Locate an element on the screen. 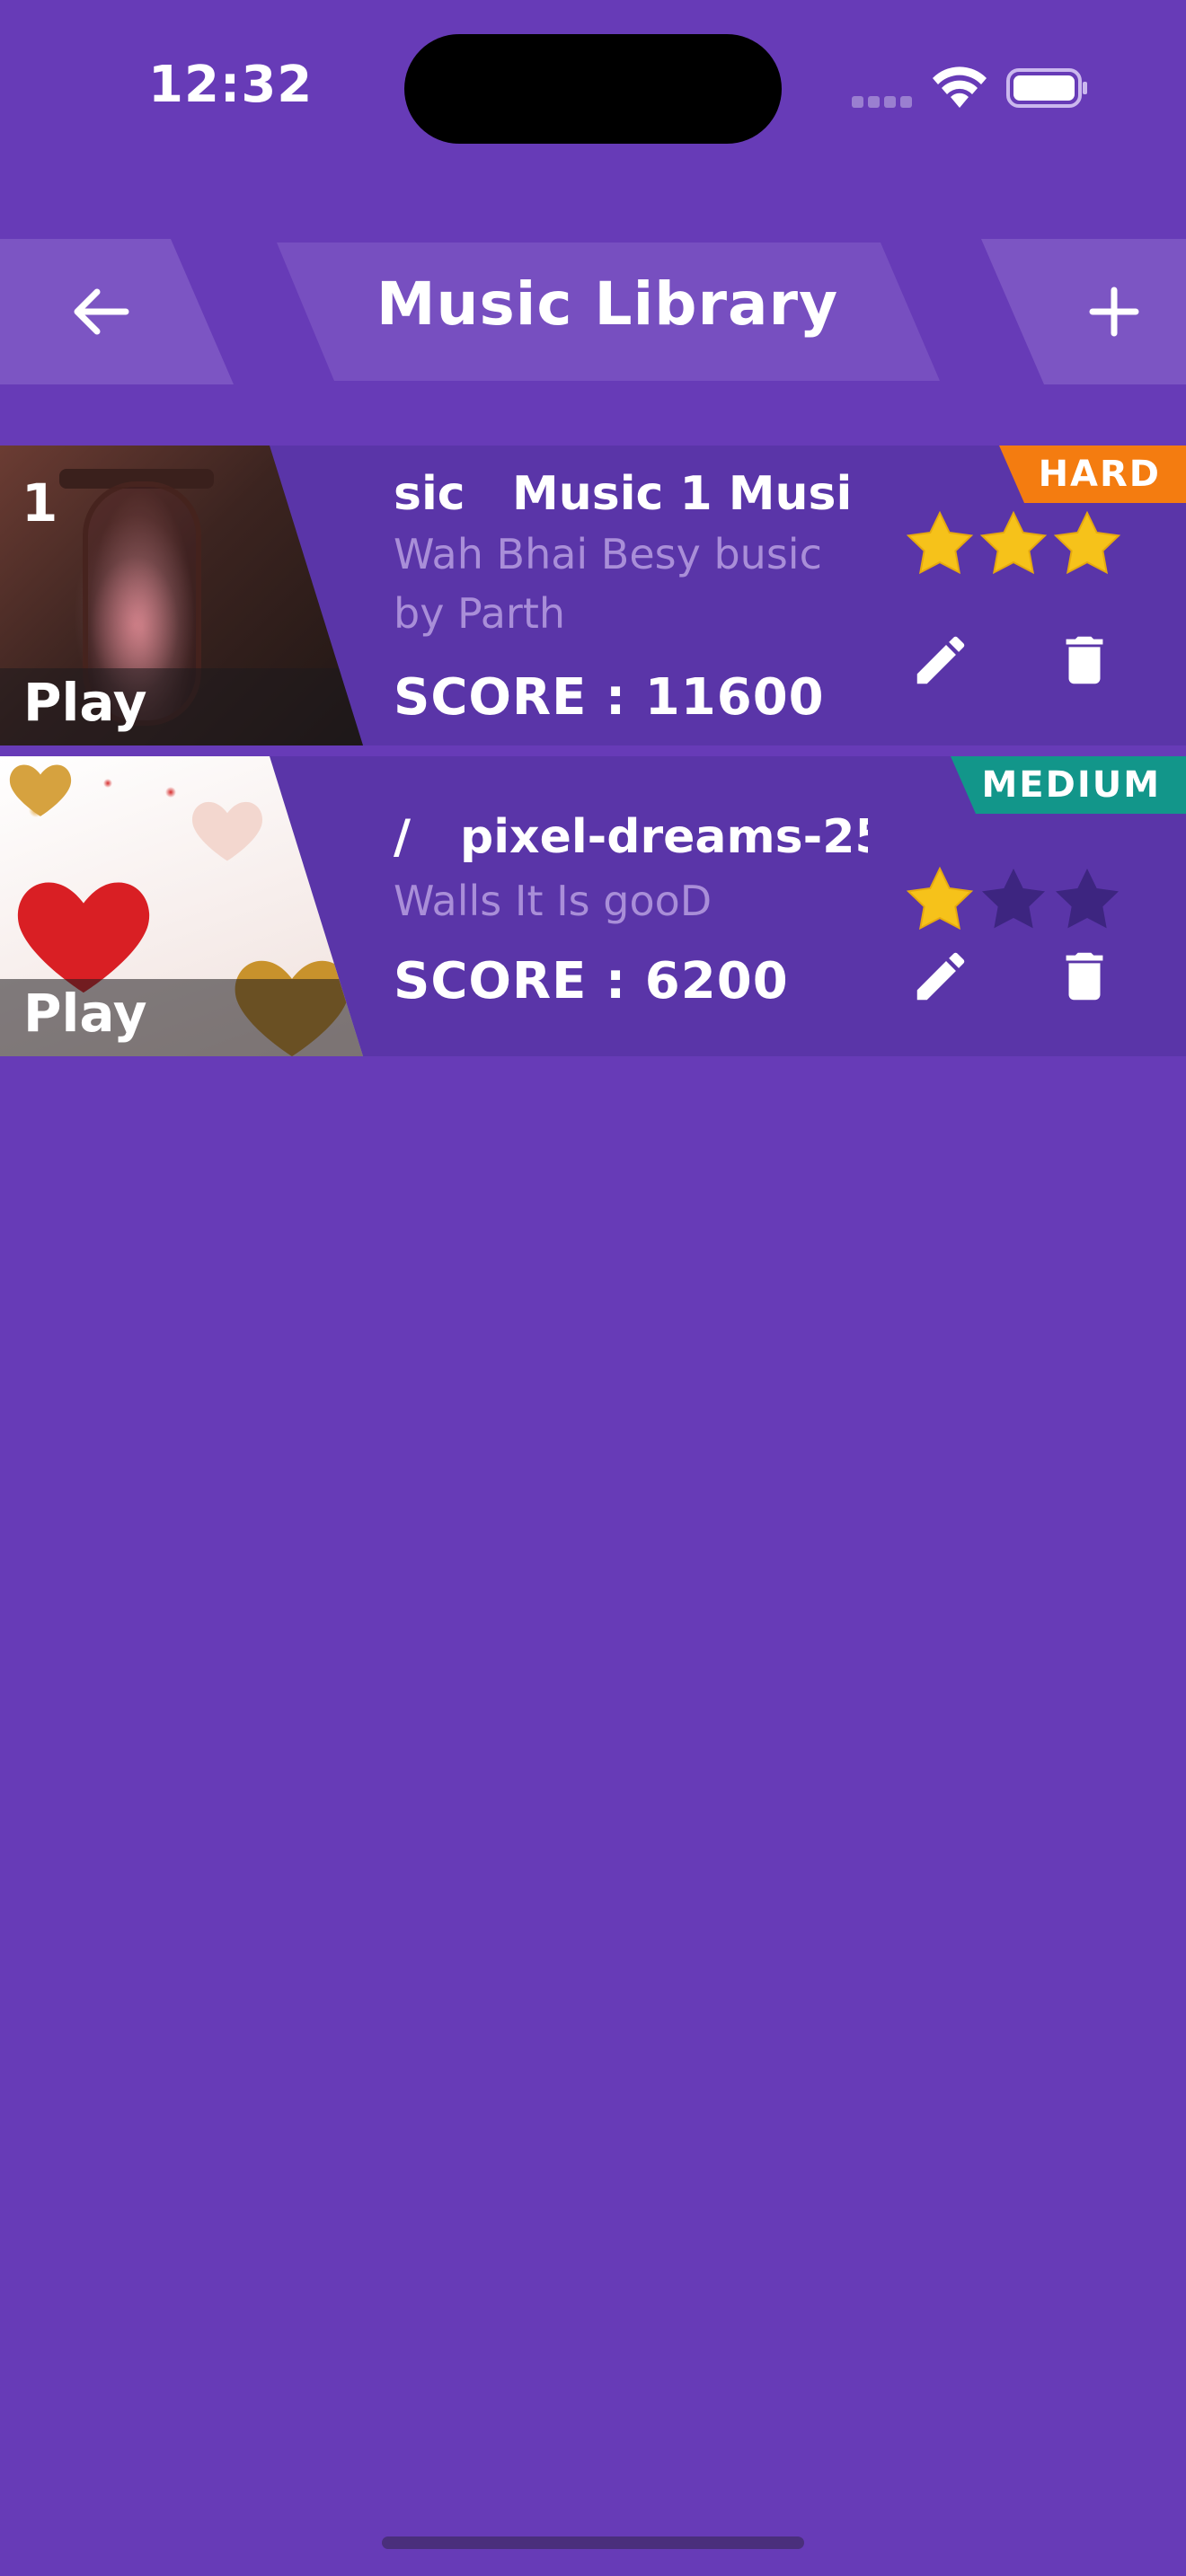  battery-icon is located at coordinates (1046, 88).